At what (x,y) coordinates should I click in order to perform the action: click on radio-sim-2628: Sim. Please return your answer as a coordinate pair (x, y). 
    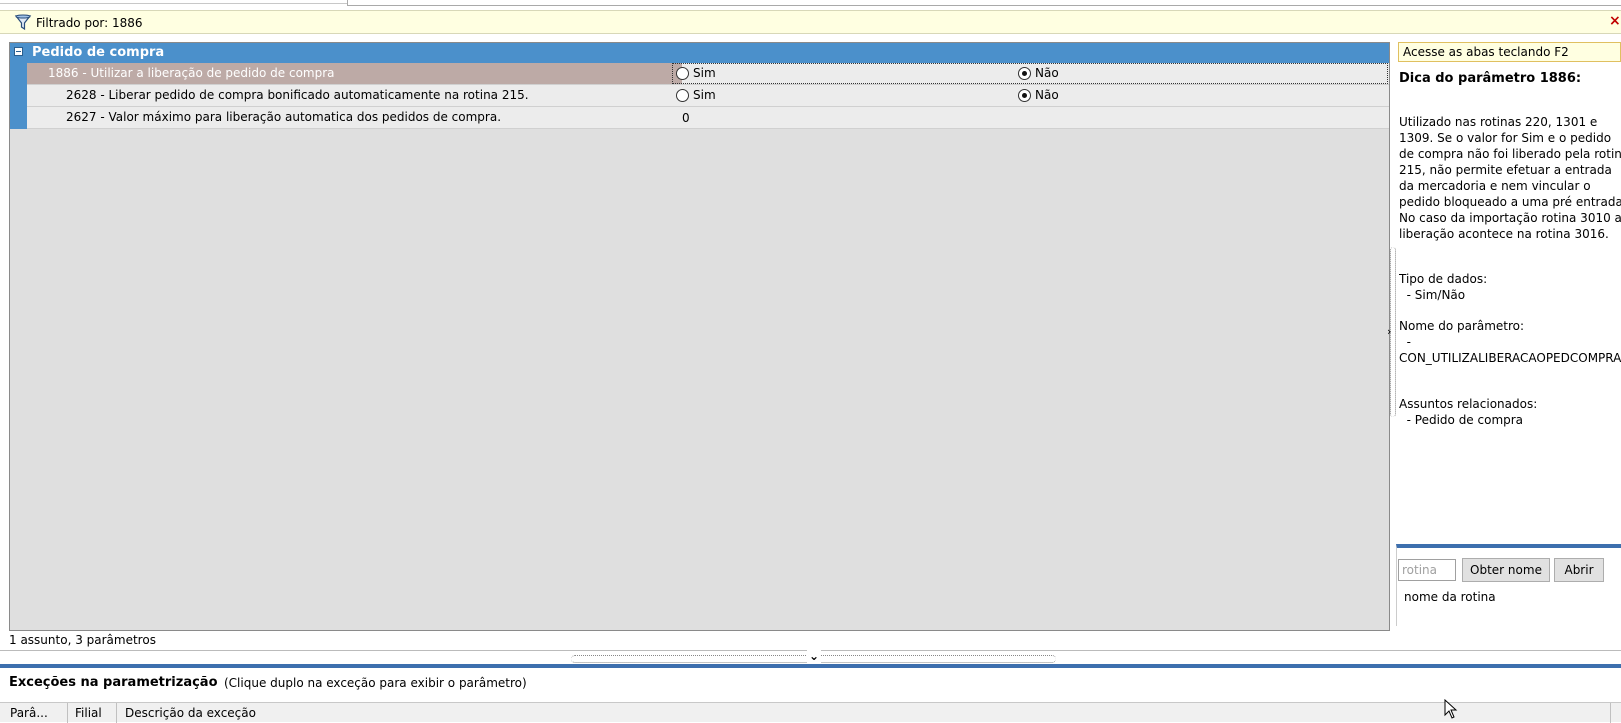
    Looking at the image, I should click on (696, 95).